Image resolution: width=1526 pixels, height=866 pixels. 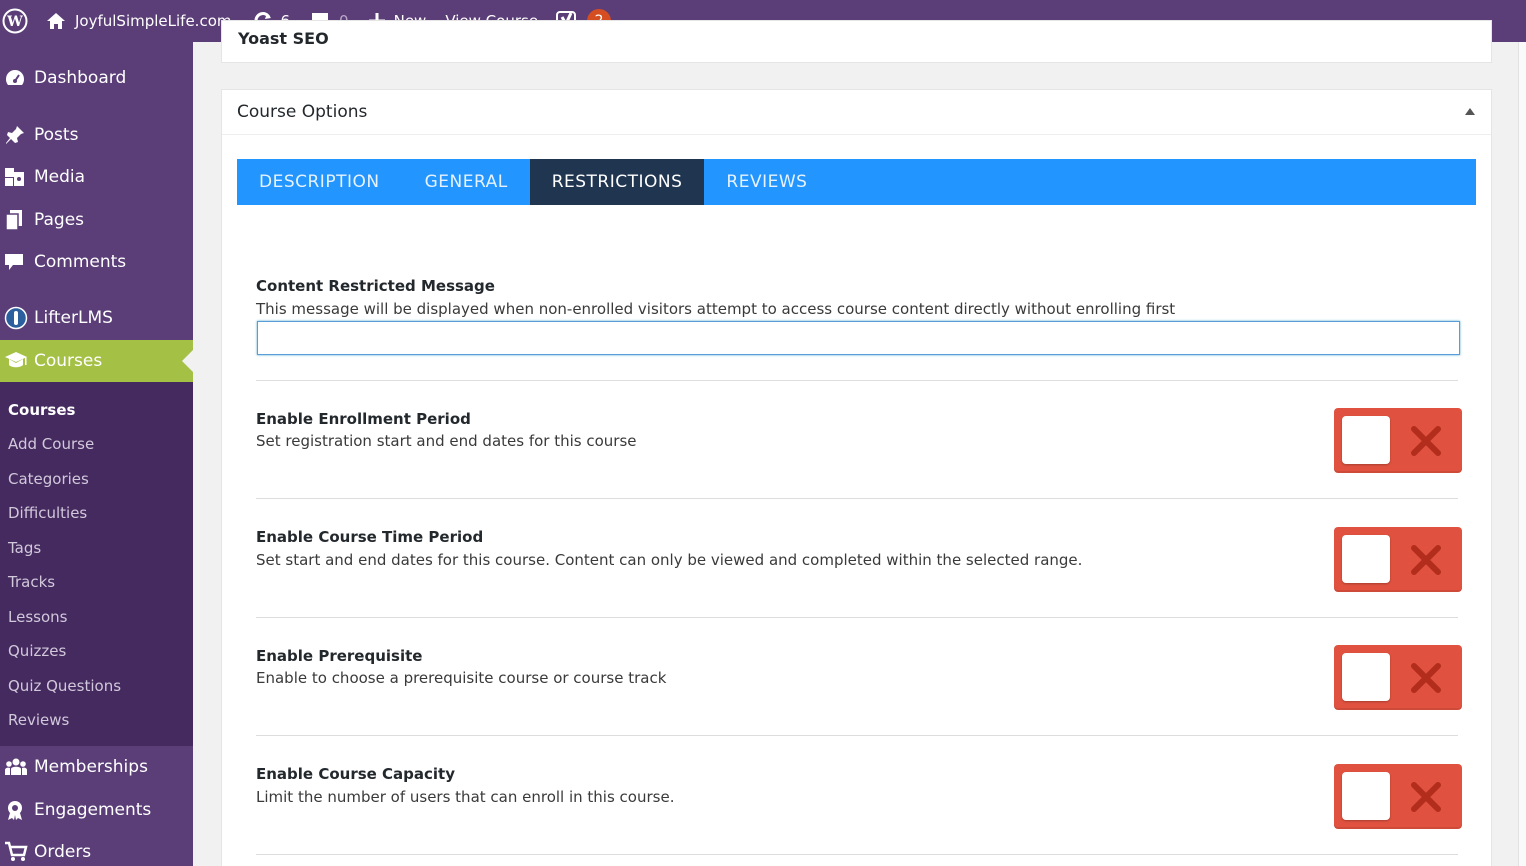 I want to click on sidebar-item-engagements: Engagements, so click(x=96, y=810).